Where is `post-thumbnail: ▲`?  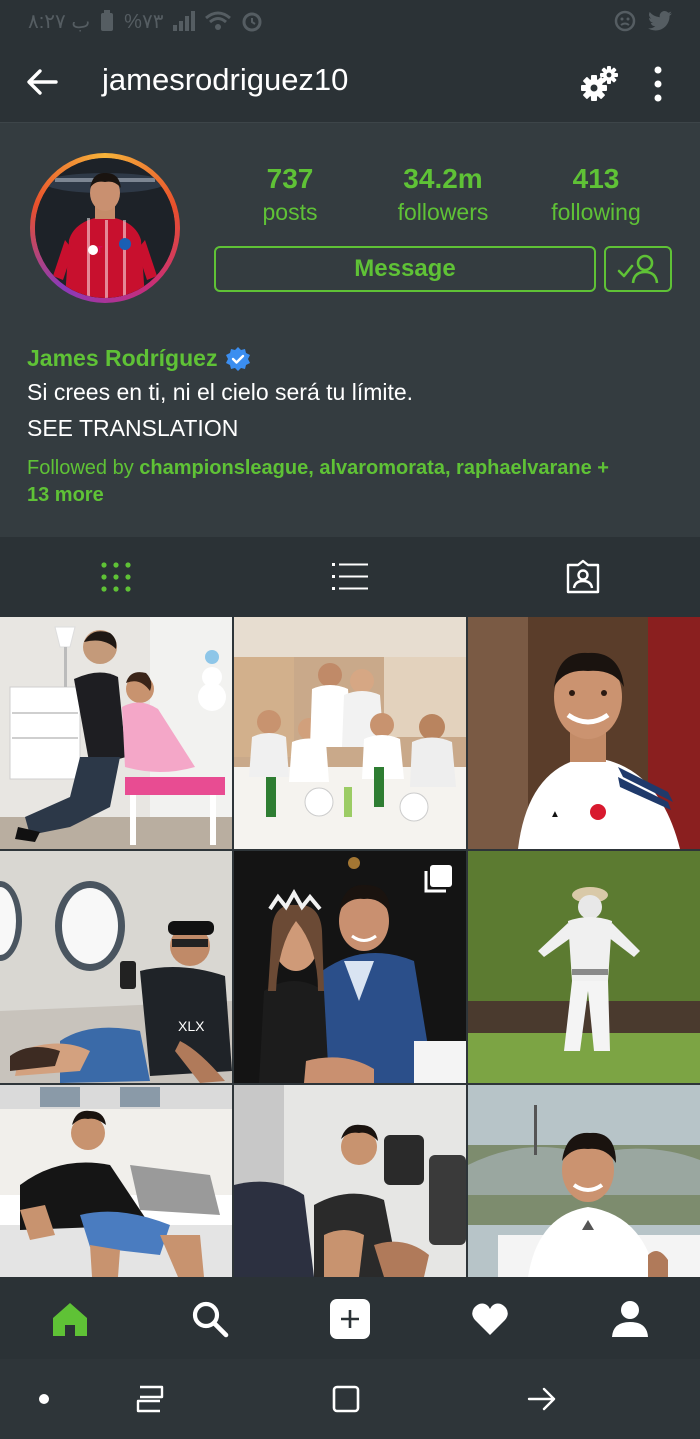
post-thumbnail: ▲ is located at coordinates (584, 733).